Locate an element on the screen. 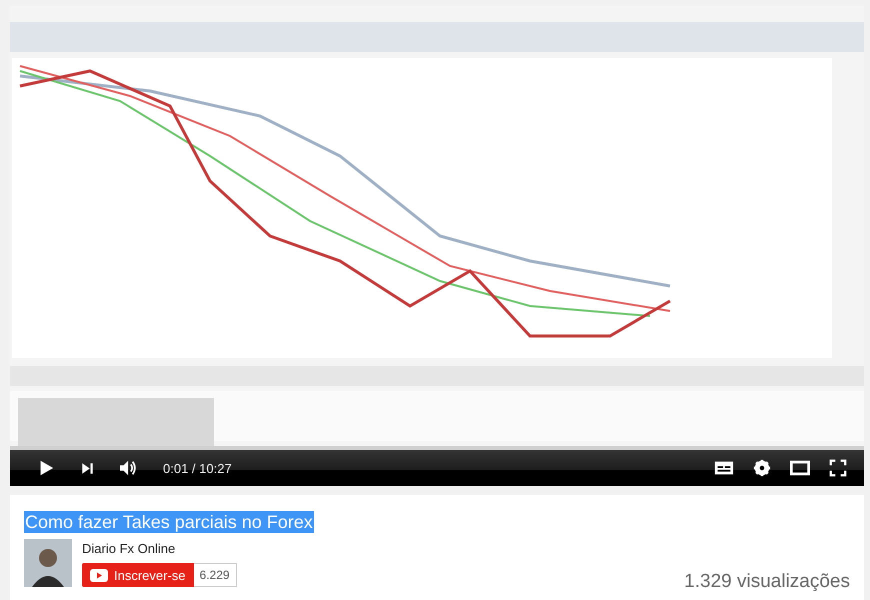 This screenshot has width=870, height=600. video-title: Como fazer Takes parciais no Forex is located at coordinates (169, 522).